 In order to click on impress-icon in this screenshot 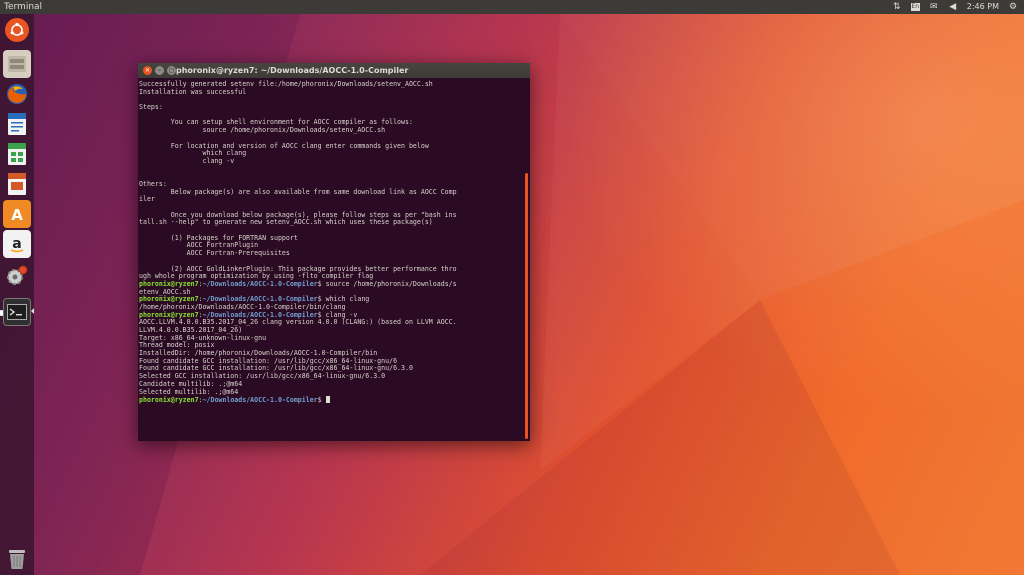, I will do `click(17, 184)`.